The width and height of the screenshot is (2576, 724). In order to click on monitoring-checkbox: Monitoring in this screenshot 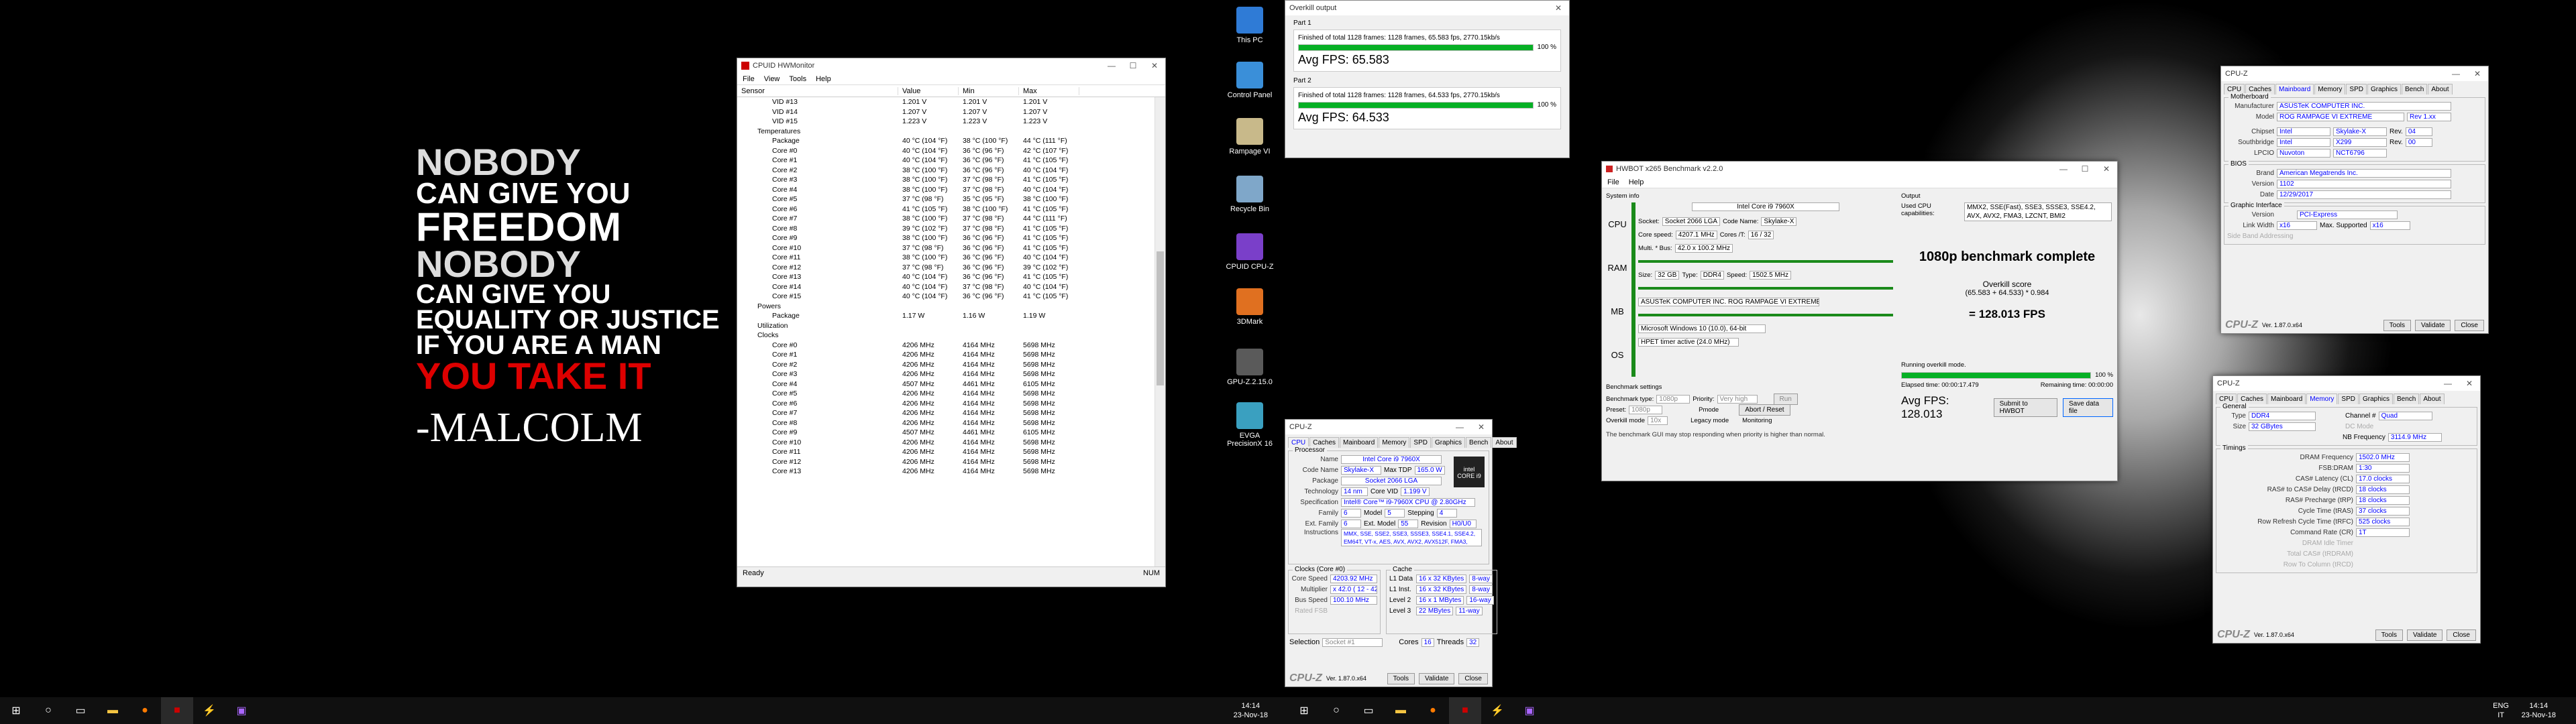, I will do `click(1757, 421)`.